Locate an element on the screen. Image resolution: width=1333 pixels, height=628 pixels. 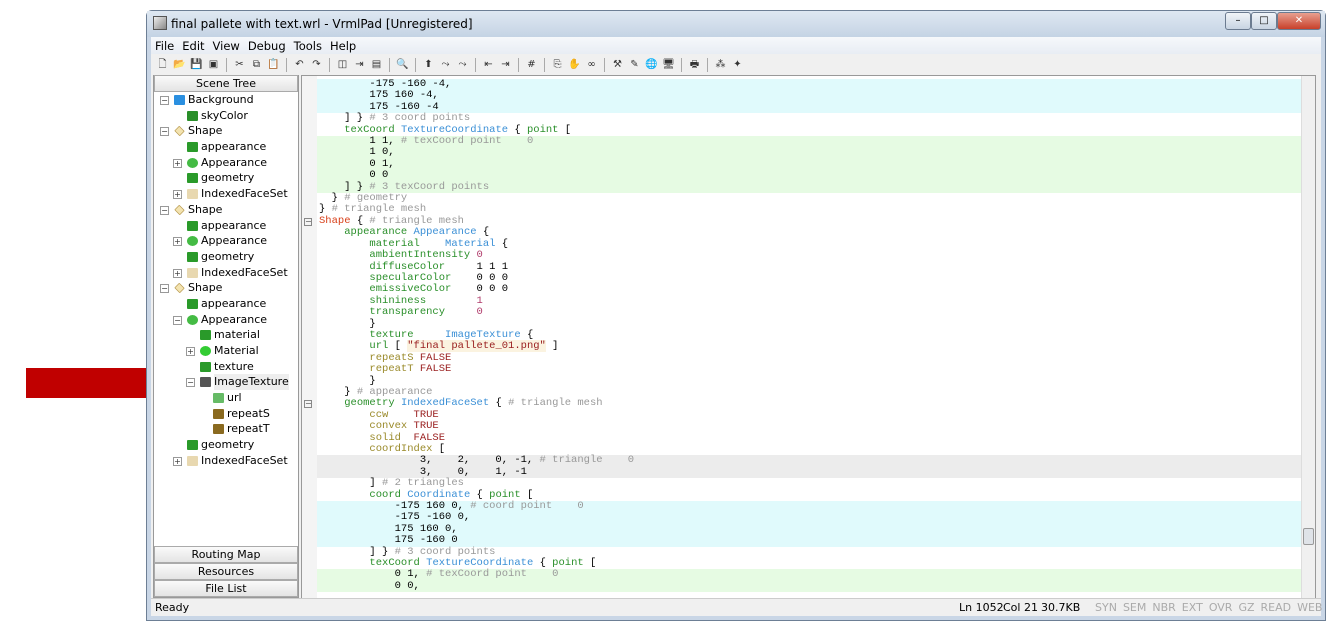
next-error-icon: ⤳ is located at coordinates (462, 64).